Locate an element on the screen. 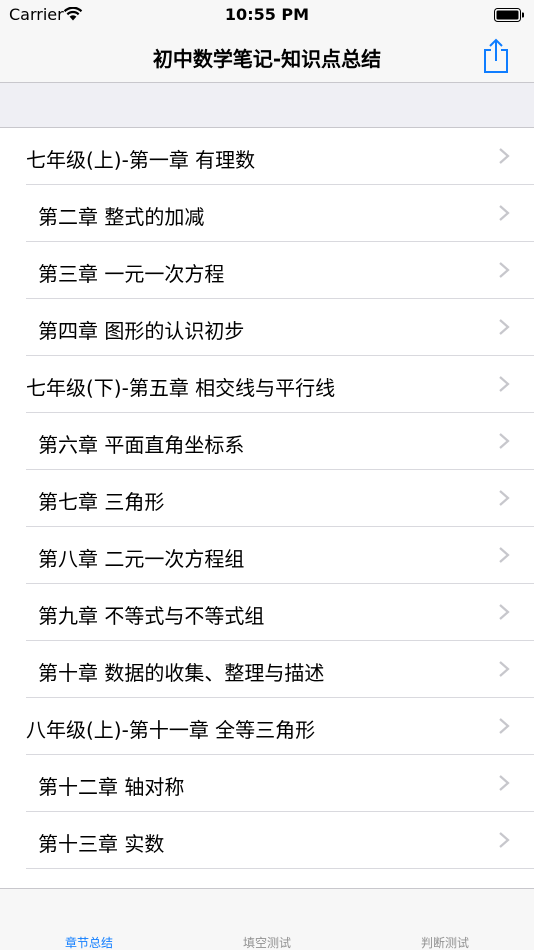  share-icon is located at coordinates (496, 55).